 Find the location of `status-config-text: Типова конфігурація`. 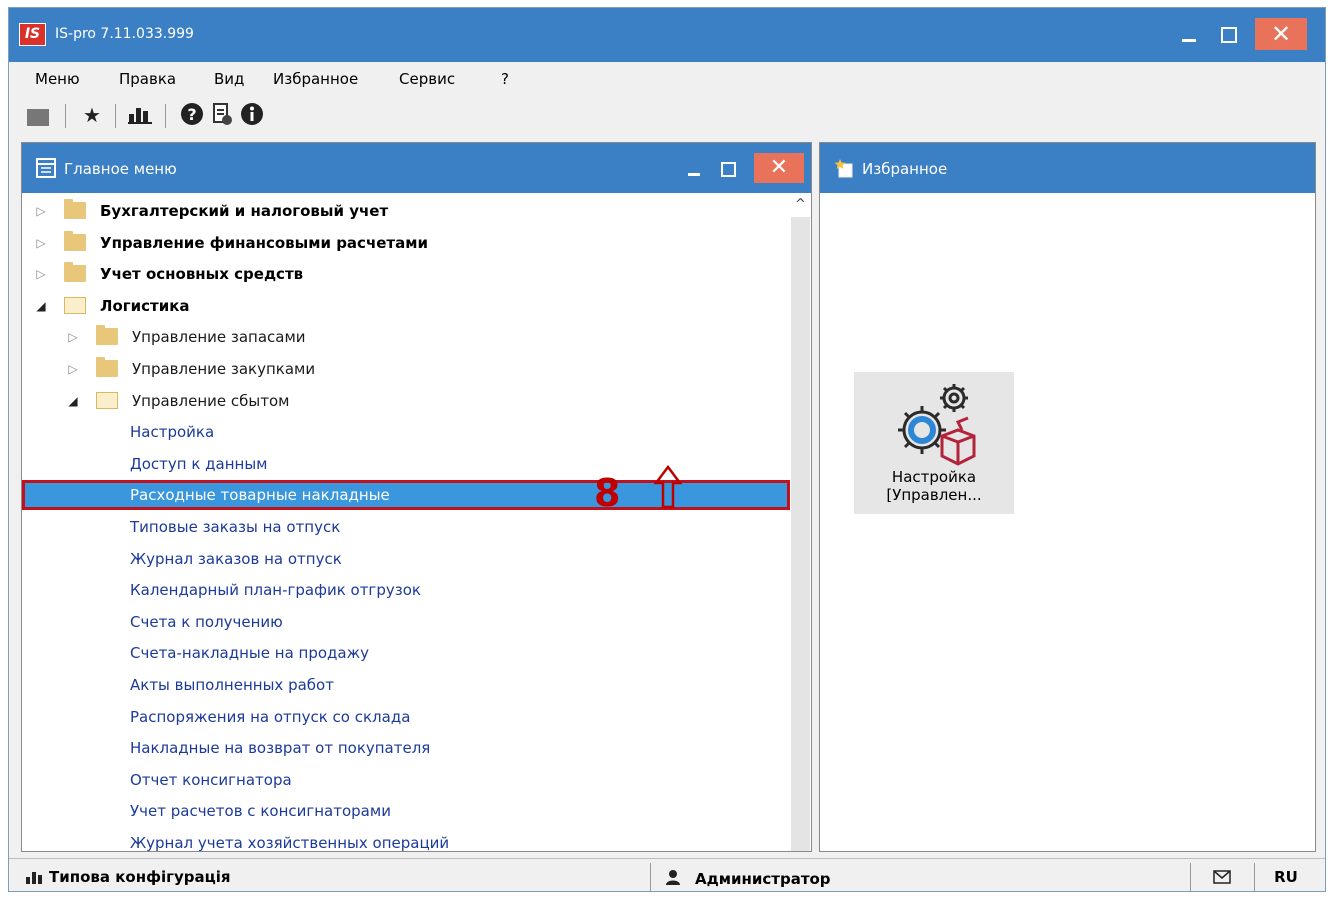

status-config-text: Типова конфігурація is located at coordinates (140, 877).